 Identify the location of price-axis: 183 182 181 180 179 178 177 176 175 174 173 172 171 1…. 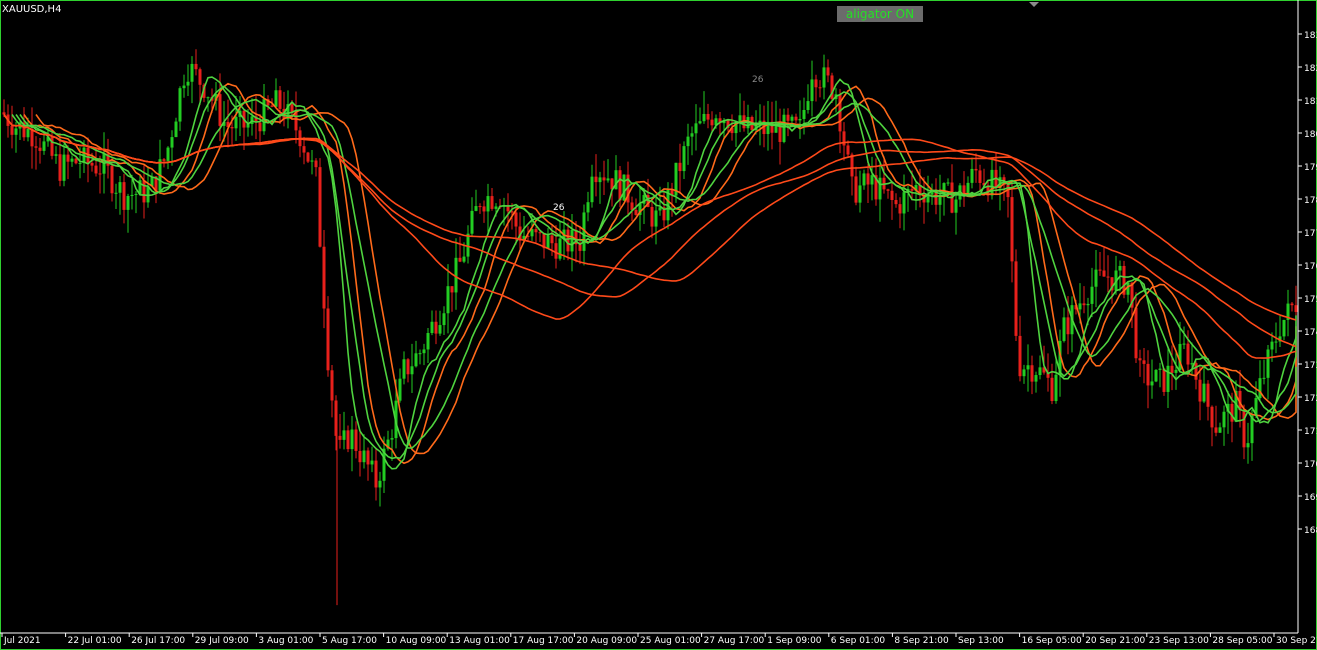
(1307, 316).